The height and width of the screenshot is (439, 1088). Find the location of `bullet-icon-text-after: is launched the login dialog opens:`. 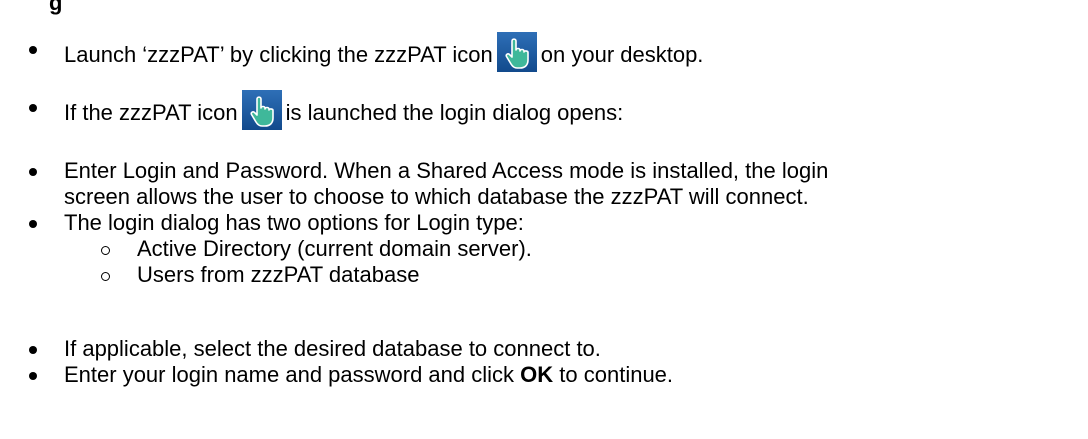

bullet-icon-text-after: is launched the login dialog opens: is located at coordinates (454, 112).